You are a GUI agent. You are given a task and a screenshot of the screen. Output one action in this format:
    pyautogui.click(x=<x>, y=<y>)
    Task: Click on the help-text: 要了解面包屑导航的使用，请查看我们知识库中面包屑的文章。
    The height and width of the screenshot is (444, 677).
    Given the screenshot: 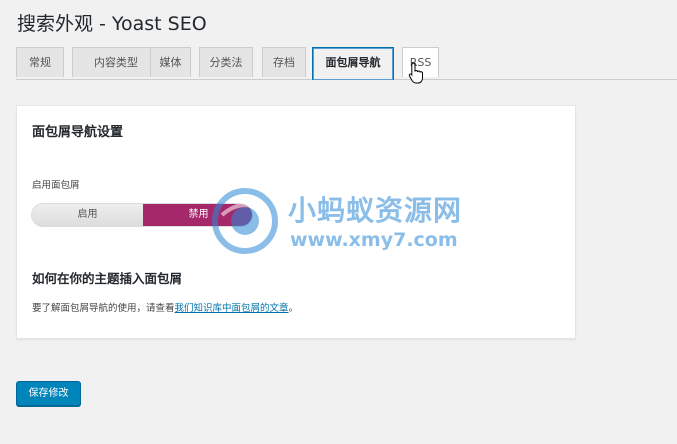 What is the action you would take?
    pyautogui.click(x=165, y=307)
    